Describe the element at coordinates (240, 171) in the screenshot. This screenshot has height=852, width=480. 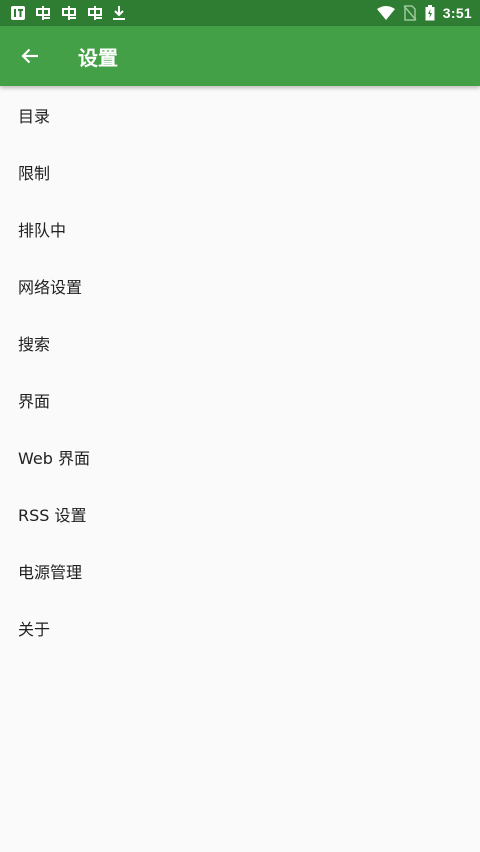
I see `settings-item-limits: 限制` at that location.